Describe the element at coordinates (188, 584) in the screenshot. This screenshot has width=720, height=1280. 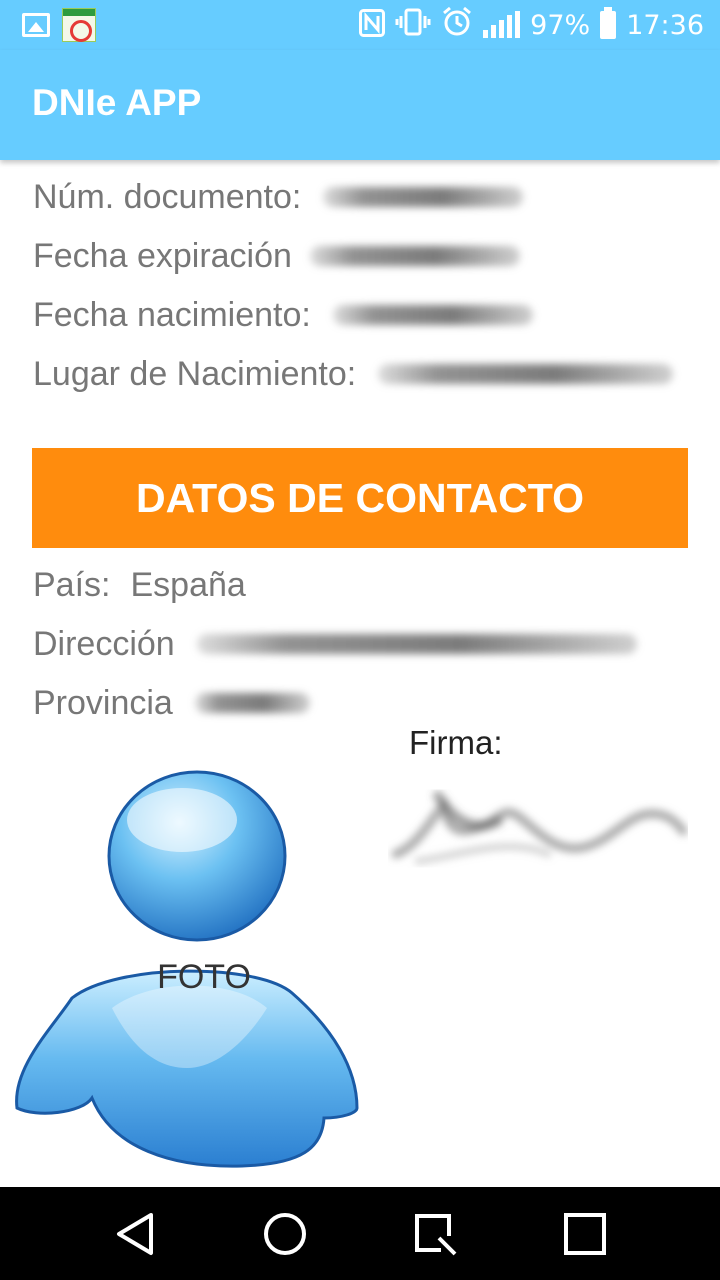
I see `country-value: España` at that location.